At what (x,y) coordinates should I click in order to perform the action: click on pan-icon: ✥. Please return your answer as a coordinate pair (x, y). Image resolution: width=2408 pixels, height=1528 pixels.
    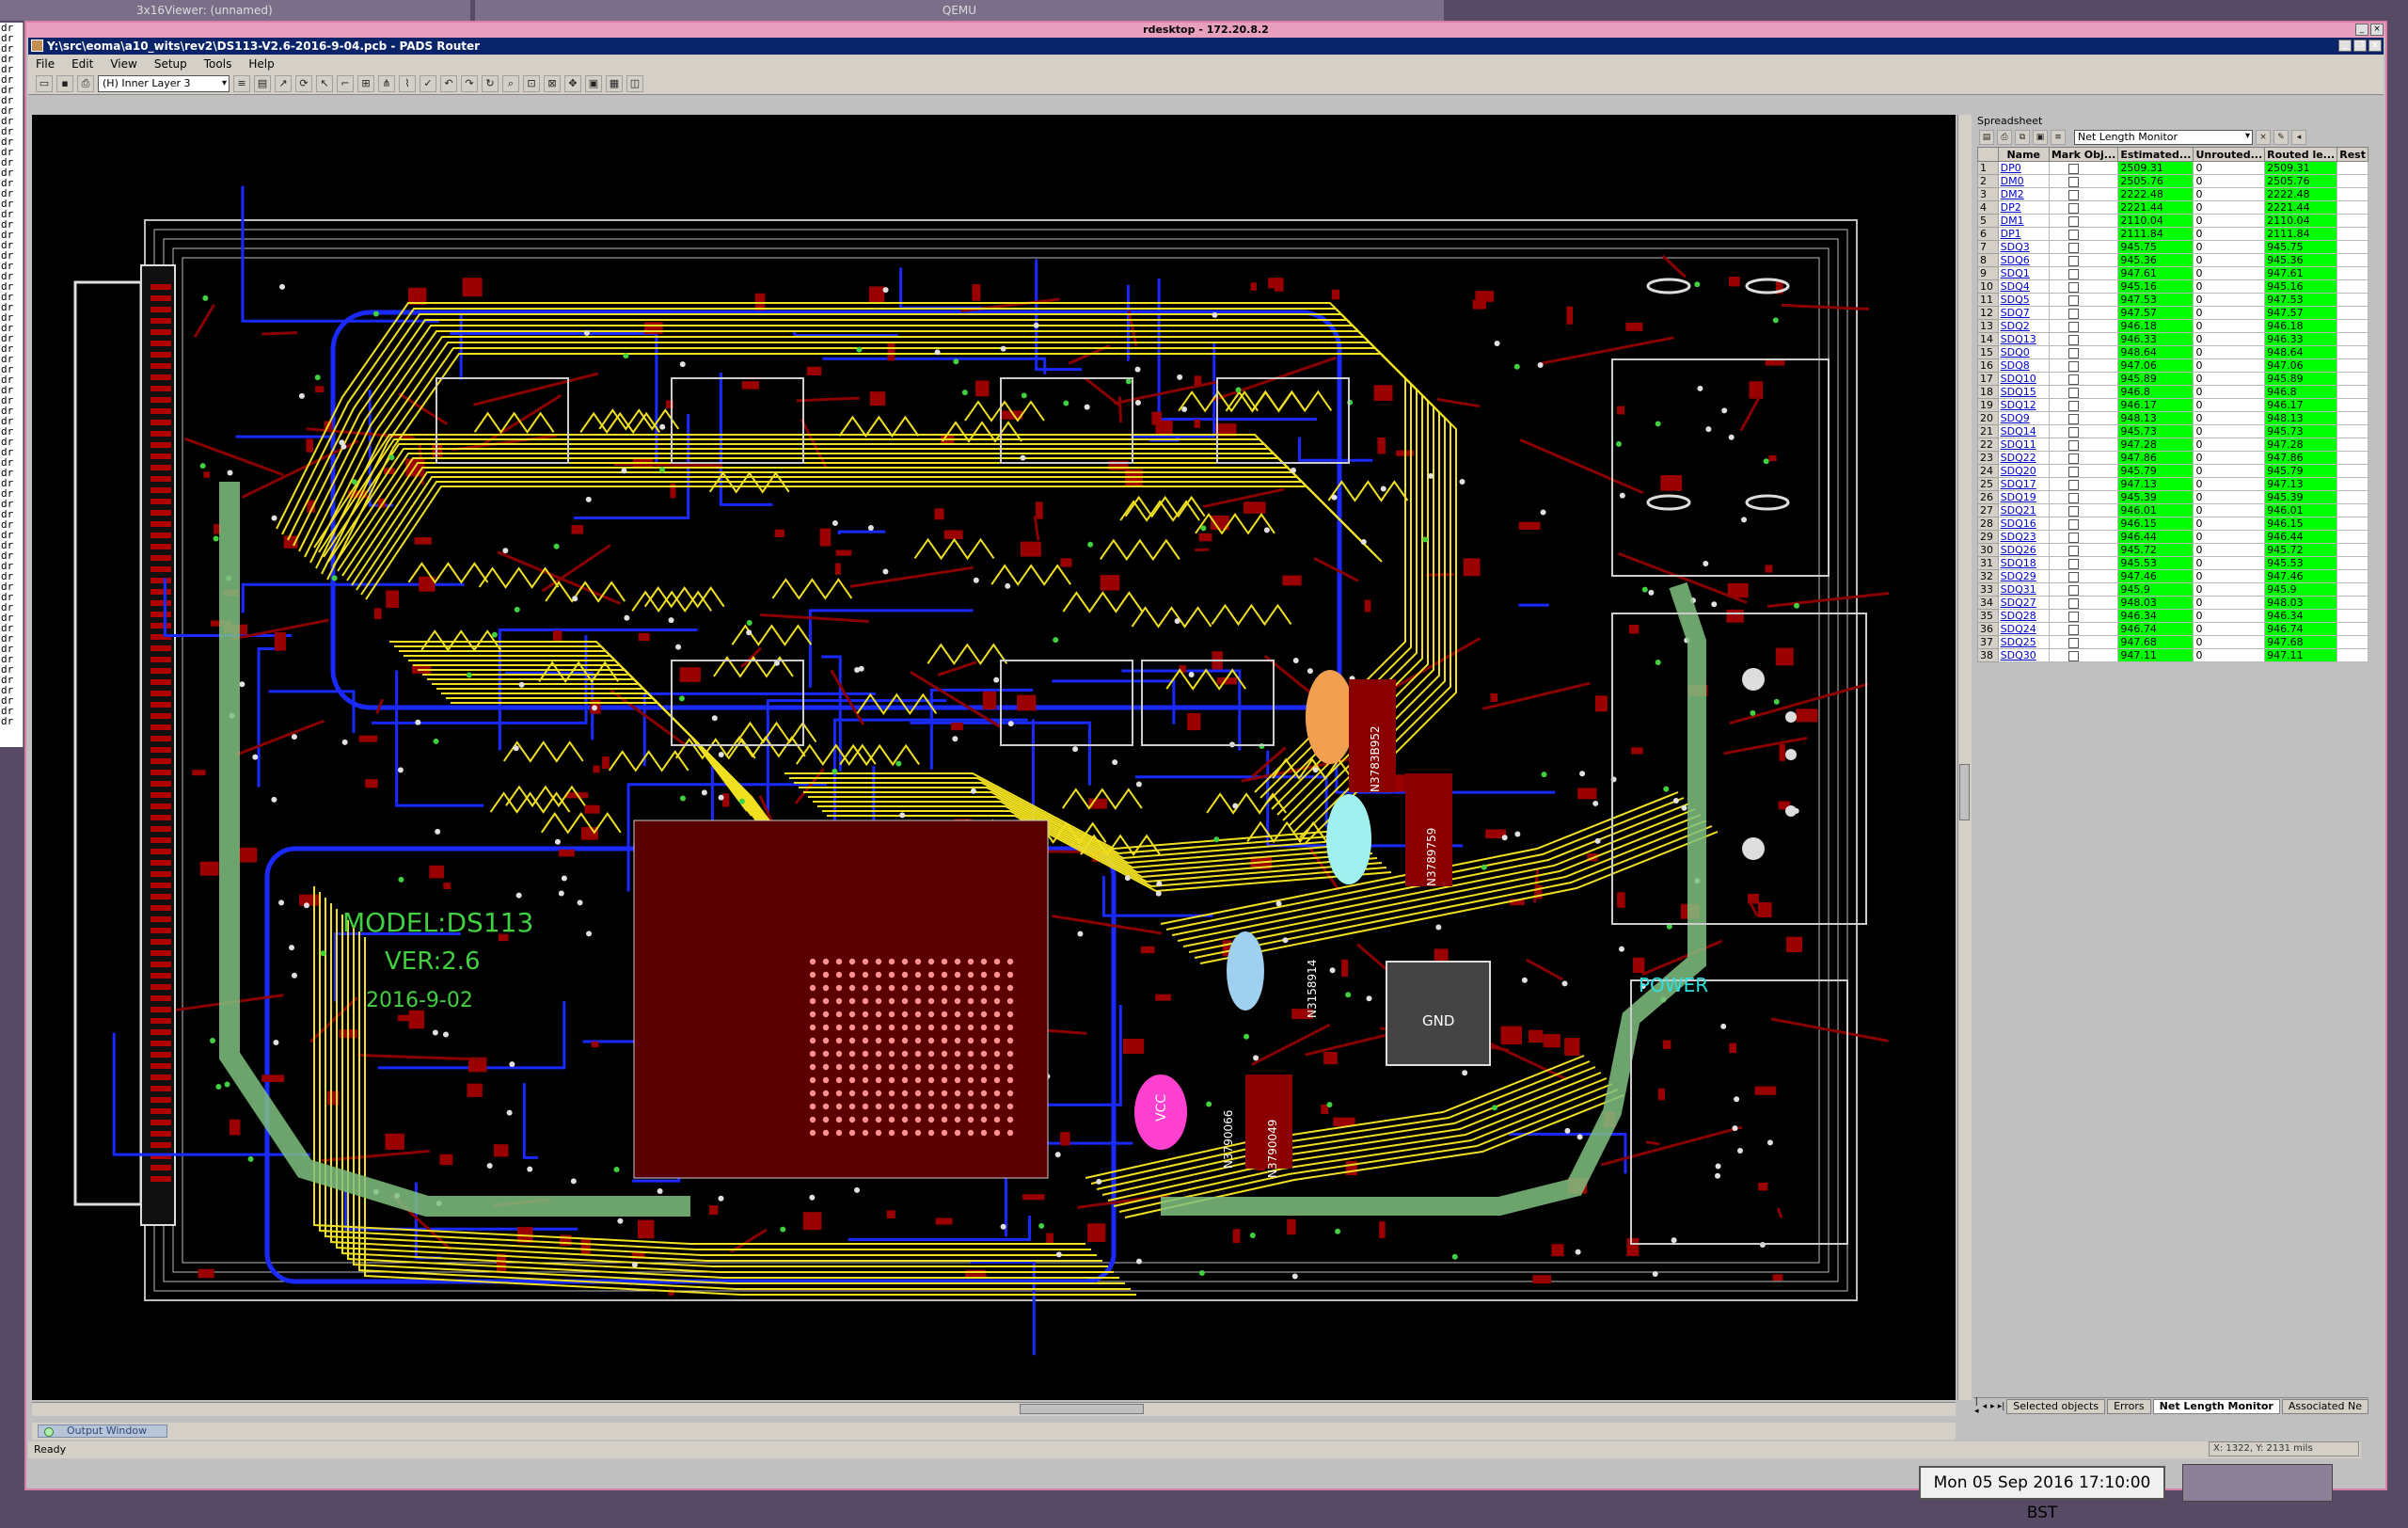
    Looking at the image, I should click on (573, 83).